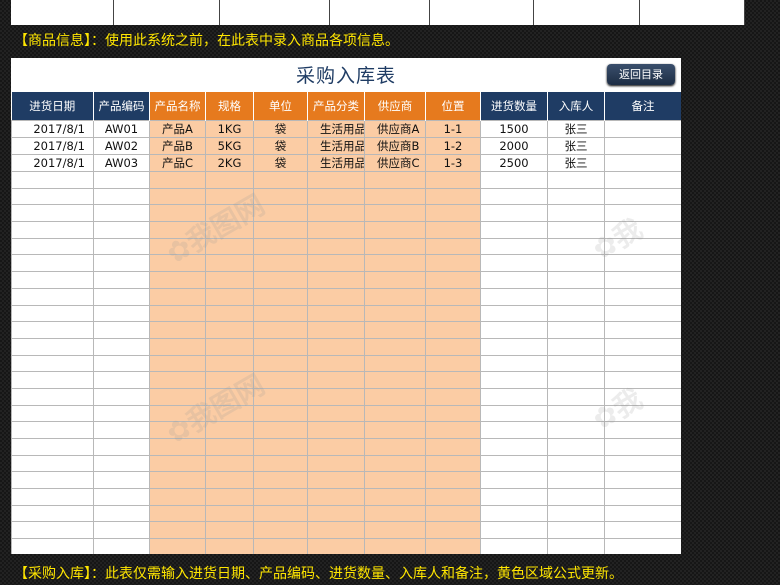 The height and width of the screenshot is (585, 780). What do you see at coordinates (121, 163) in the screenshot?
I see `table-cell: AW03` at bounding box center [121, 163].